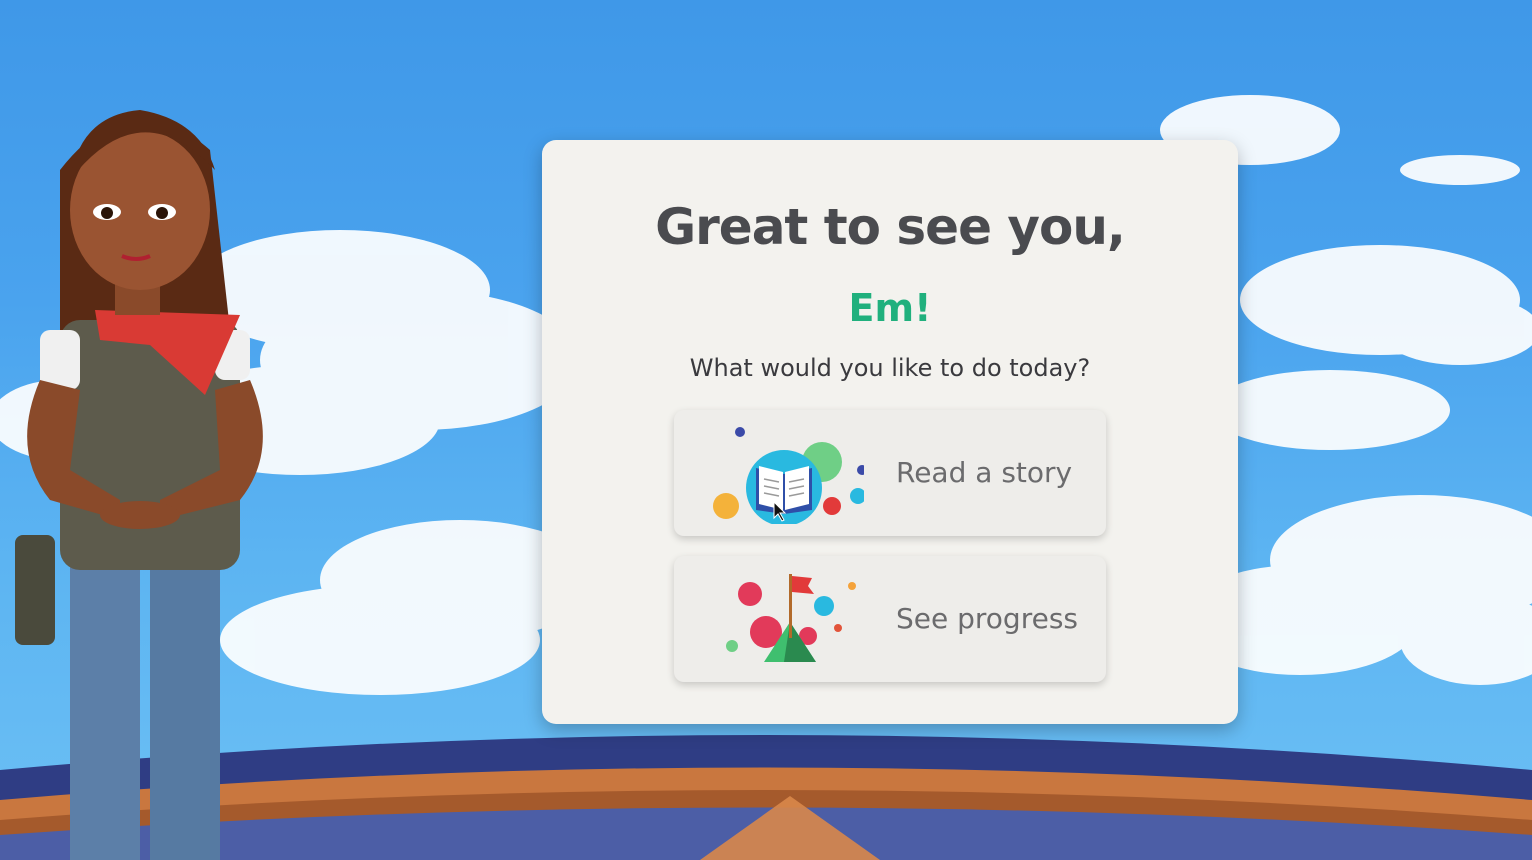 Image resolution: width=1532 pixels, height=860 pixels. Describe the element at coordinates (987, 618) in the screenshot. I see `see-progress-label: See progress` at that location.